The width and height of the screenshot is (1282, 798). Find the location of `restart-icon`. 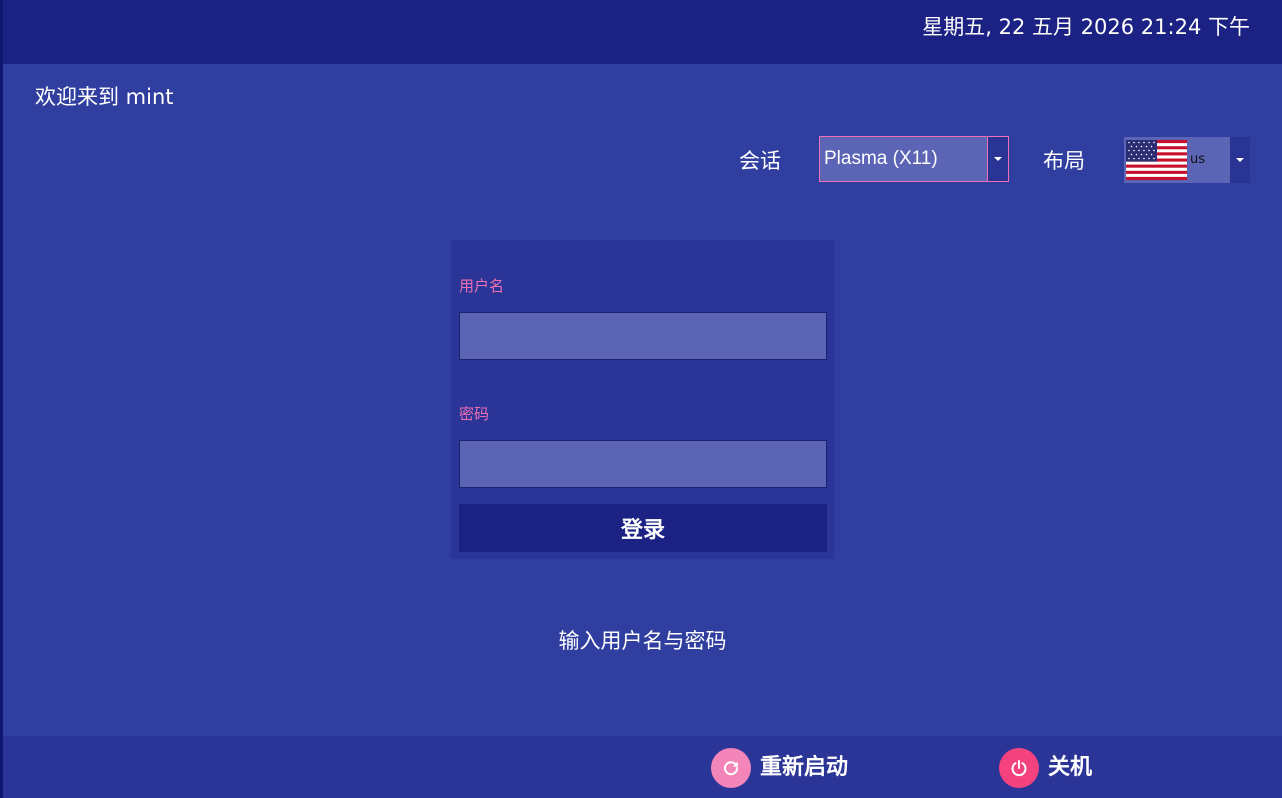

restart-icon is located at coordinates (731, 768).